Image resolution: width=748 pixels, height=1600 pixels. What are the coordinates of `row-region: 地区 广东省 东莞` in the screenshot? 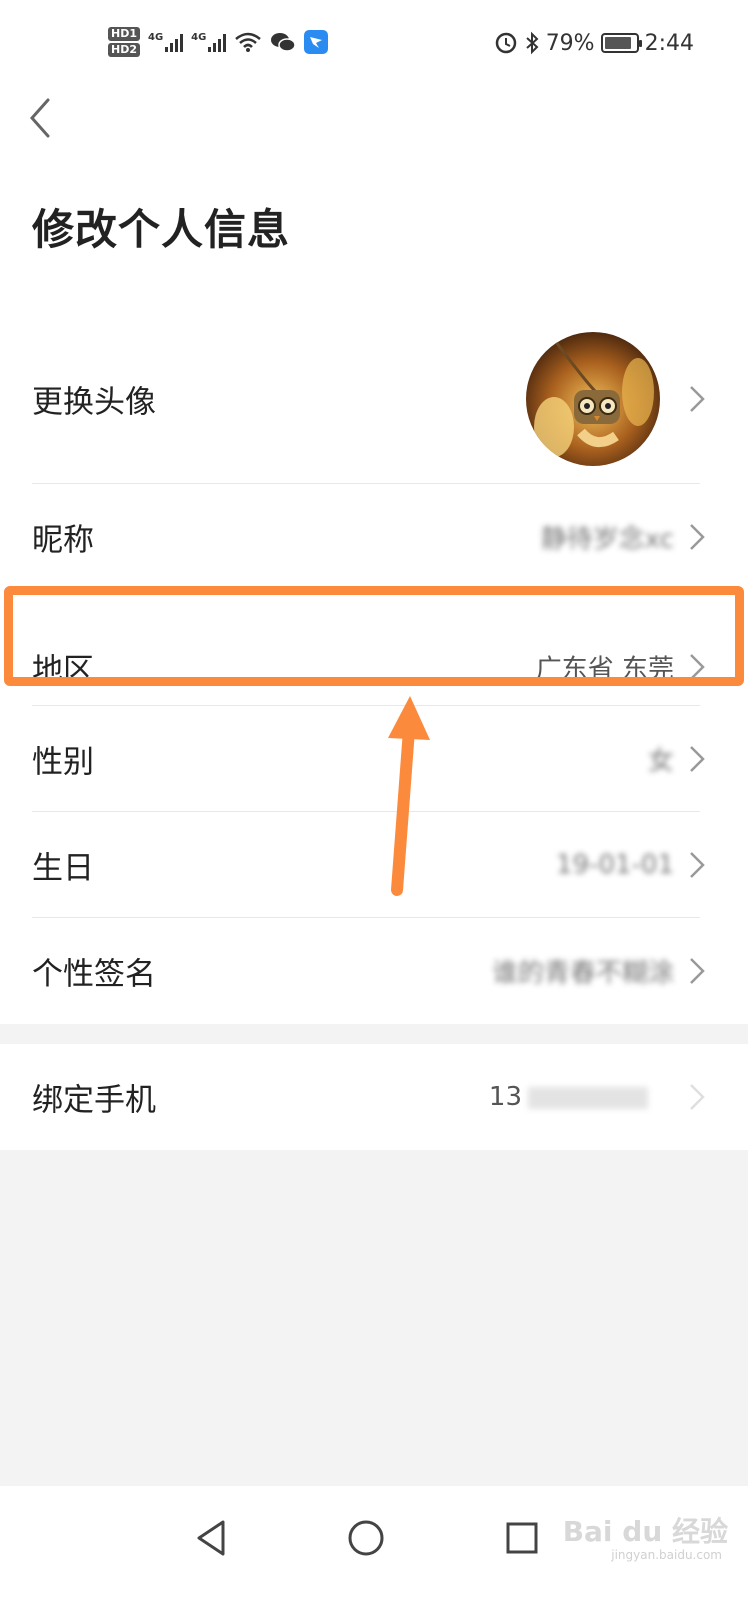 It's located at (374, 648).